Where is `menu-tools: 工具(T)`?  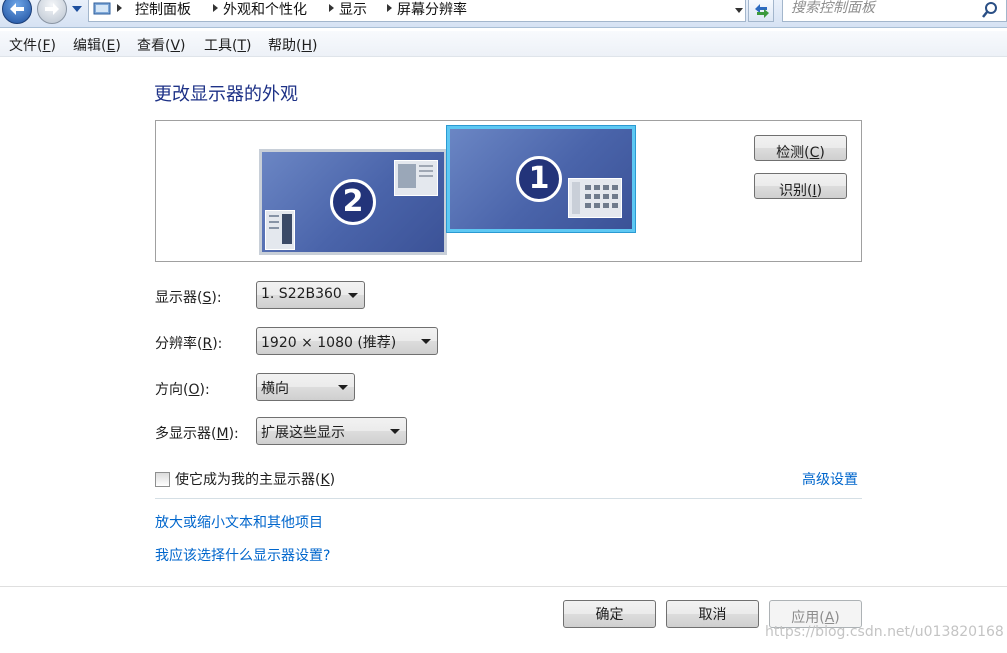 menu-tools: 工具(T) is located at coordinates (228, 45).